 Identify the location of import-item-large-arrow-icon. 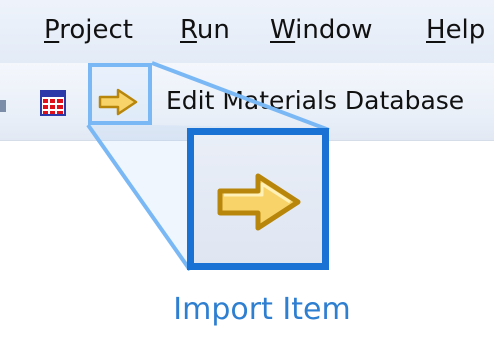
(259, 202).